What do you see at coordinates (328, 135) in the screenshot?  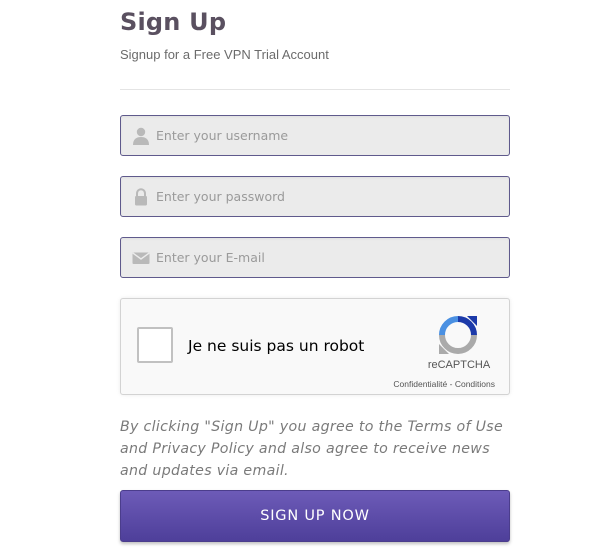 I see `username-input` at bounding box center [328, 135].